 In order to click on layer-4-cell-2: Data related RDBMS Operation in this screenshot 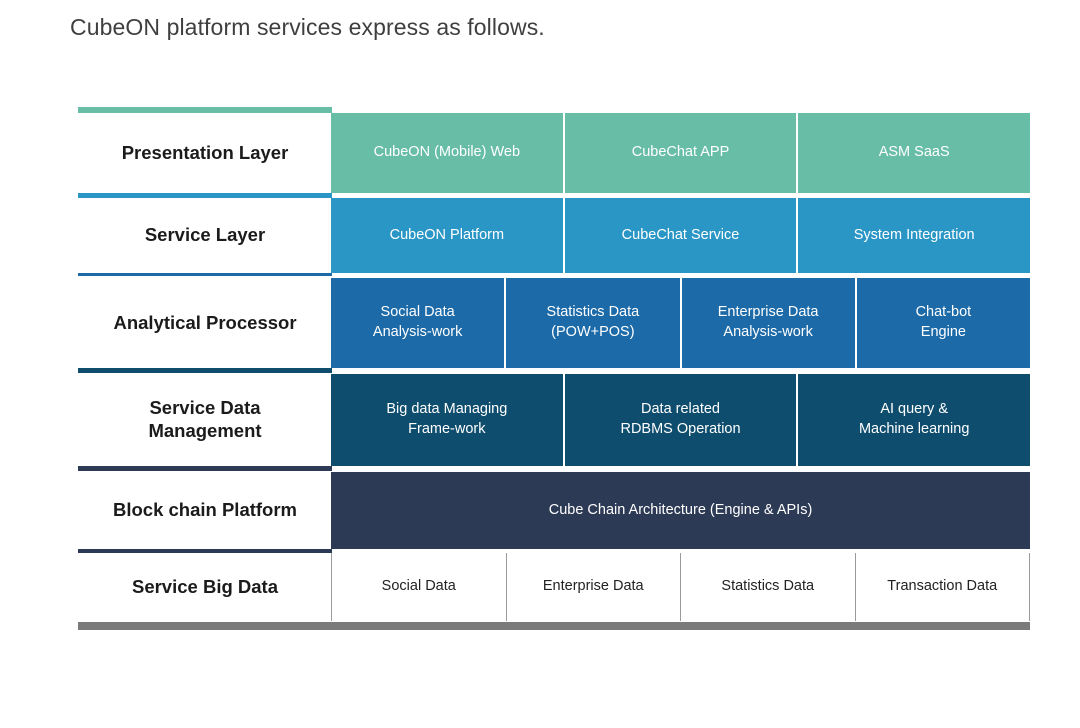, I will do `click(682, 420)`.